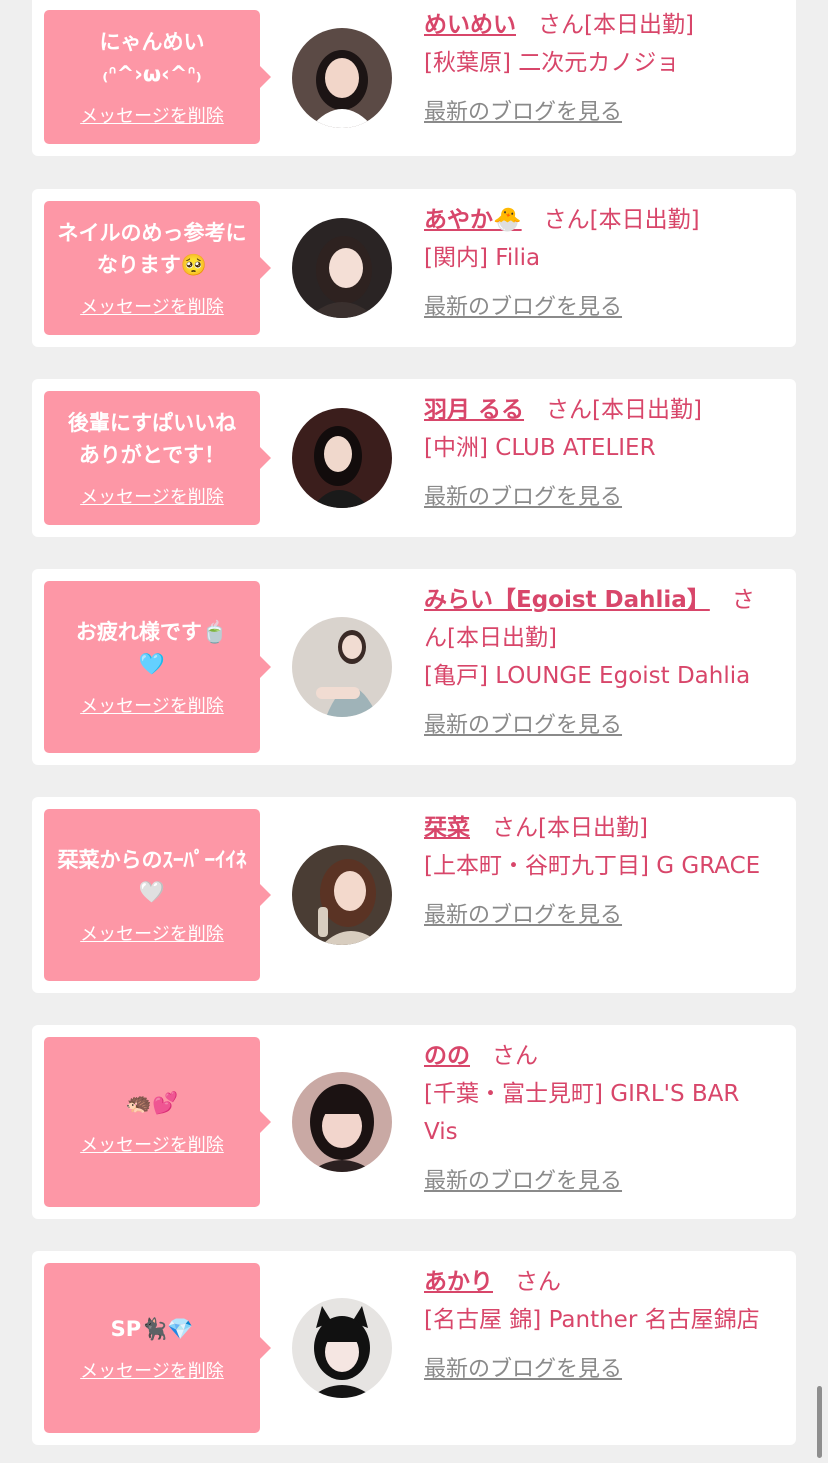 This screenshot has height=1463, width=828. What do you see at coordinates (152, 58) in the screenshot?
I see `message-text: にゃんめい ₍ᐢ^›ω‹^ᐢ₎` at bounding box center [152, 58].